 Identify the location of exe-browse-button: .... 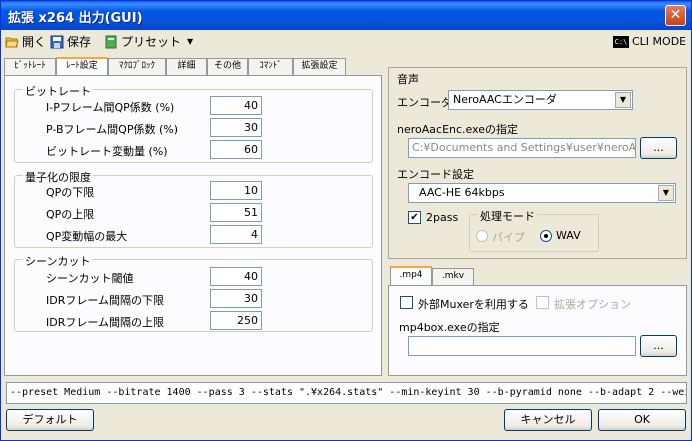
(658, 148).